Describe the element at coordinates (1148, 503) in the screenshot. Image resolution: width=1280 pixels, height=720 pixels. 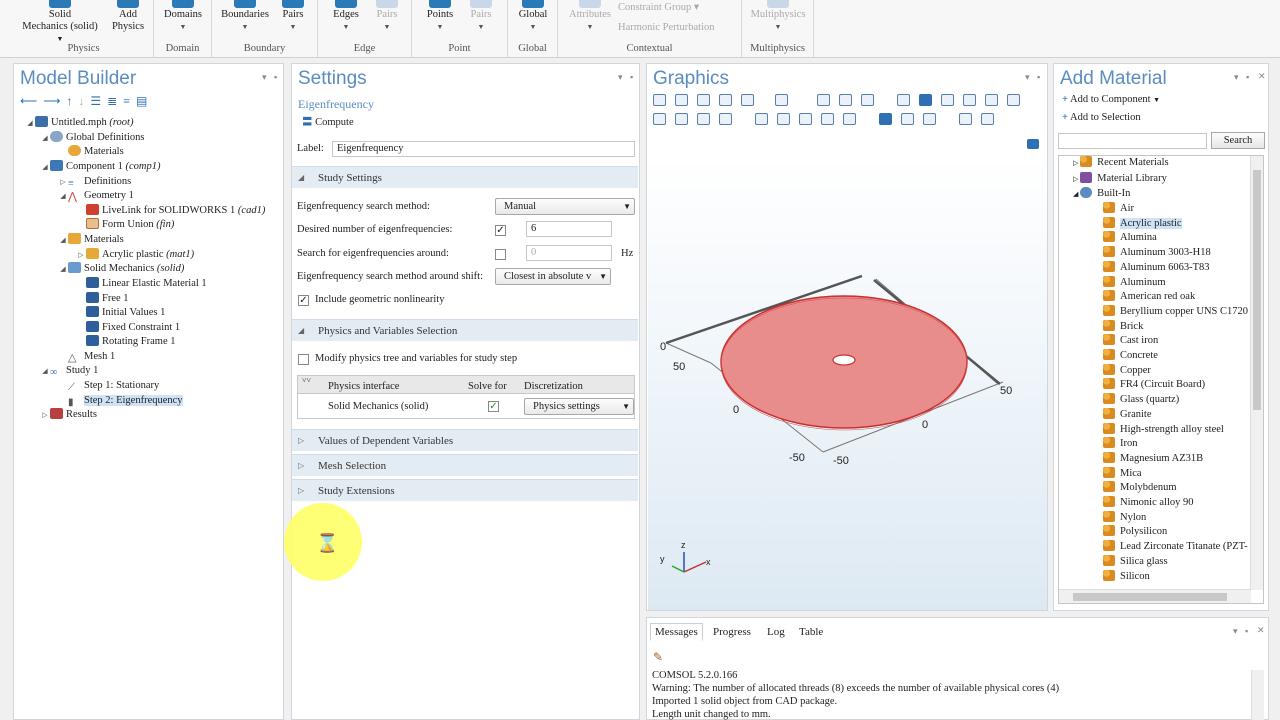
I see `material-item: Nimonic alloy 90` at that location.